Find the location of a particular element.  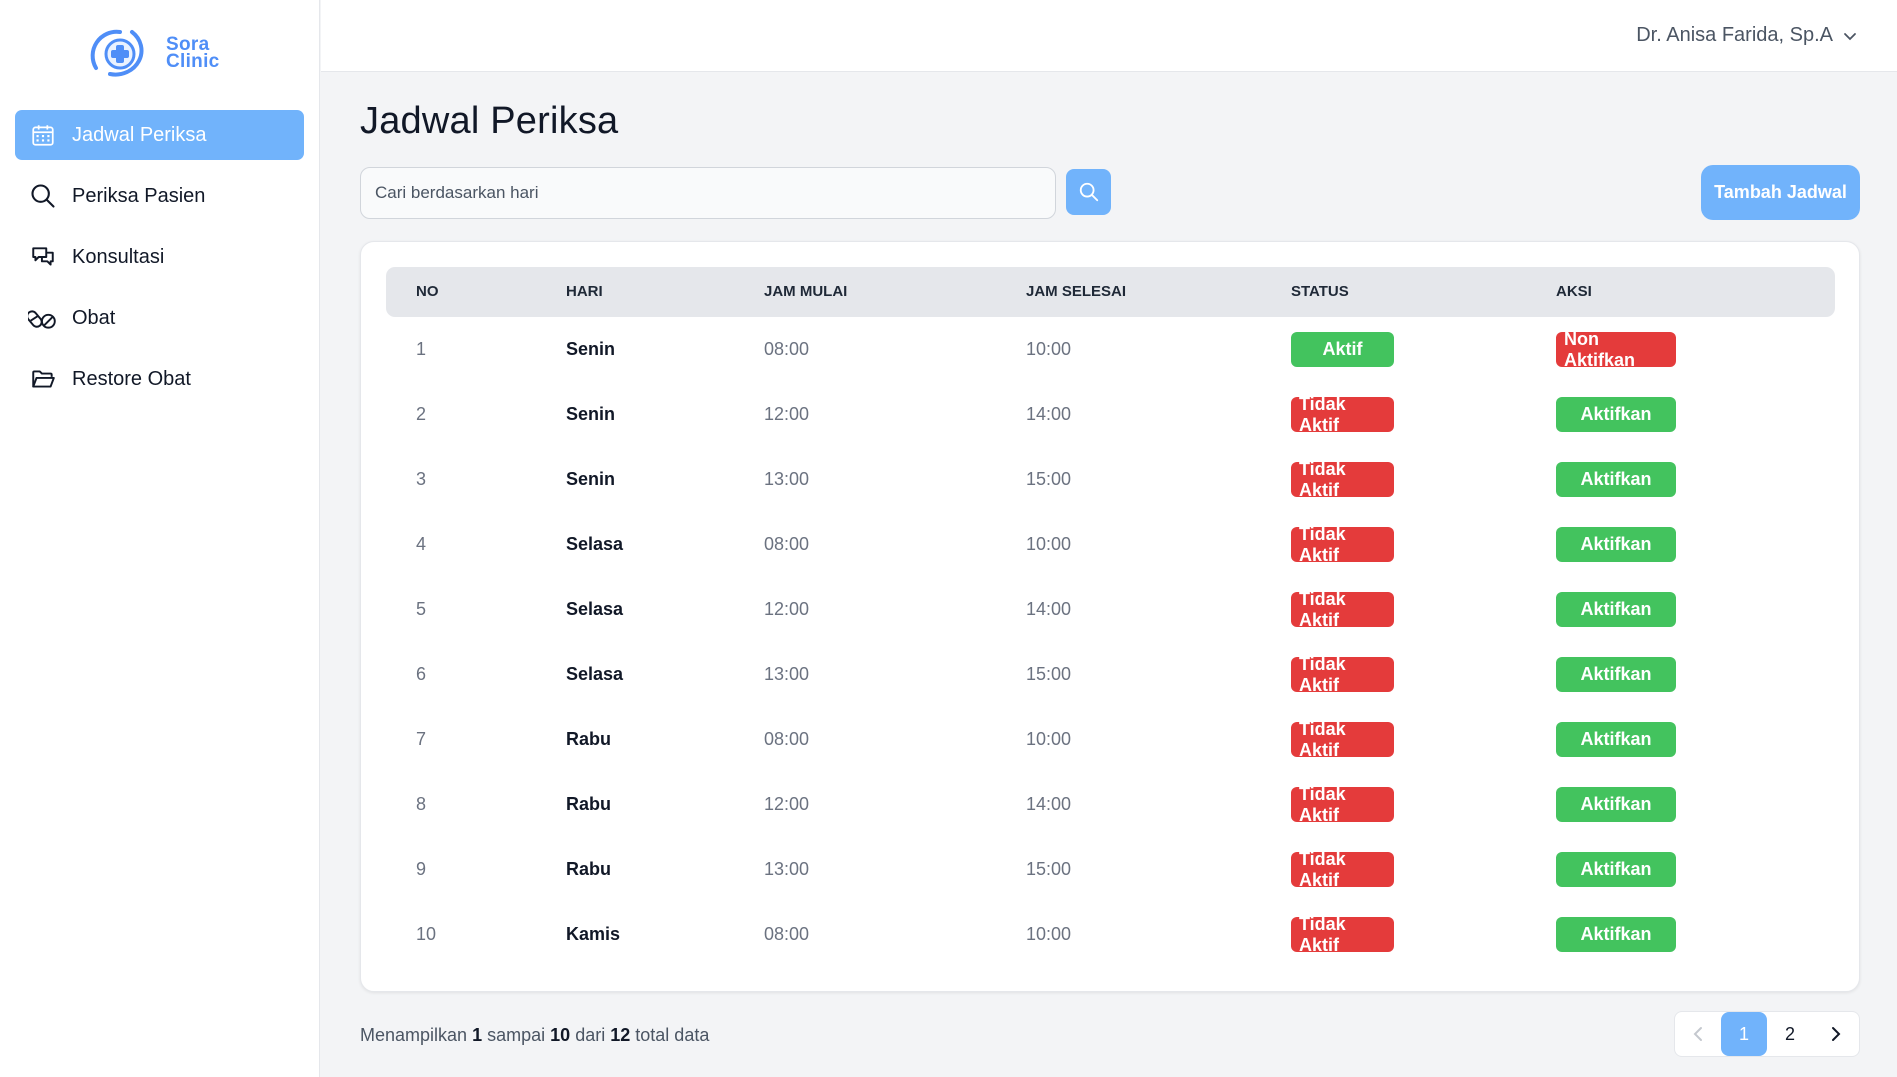

add-schedule-button: Tambah Jadwal is located at coordinates (1780, 192).